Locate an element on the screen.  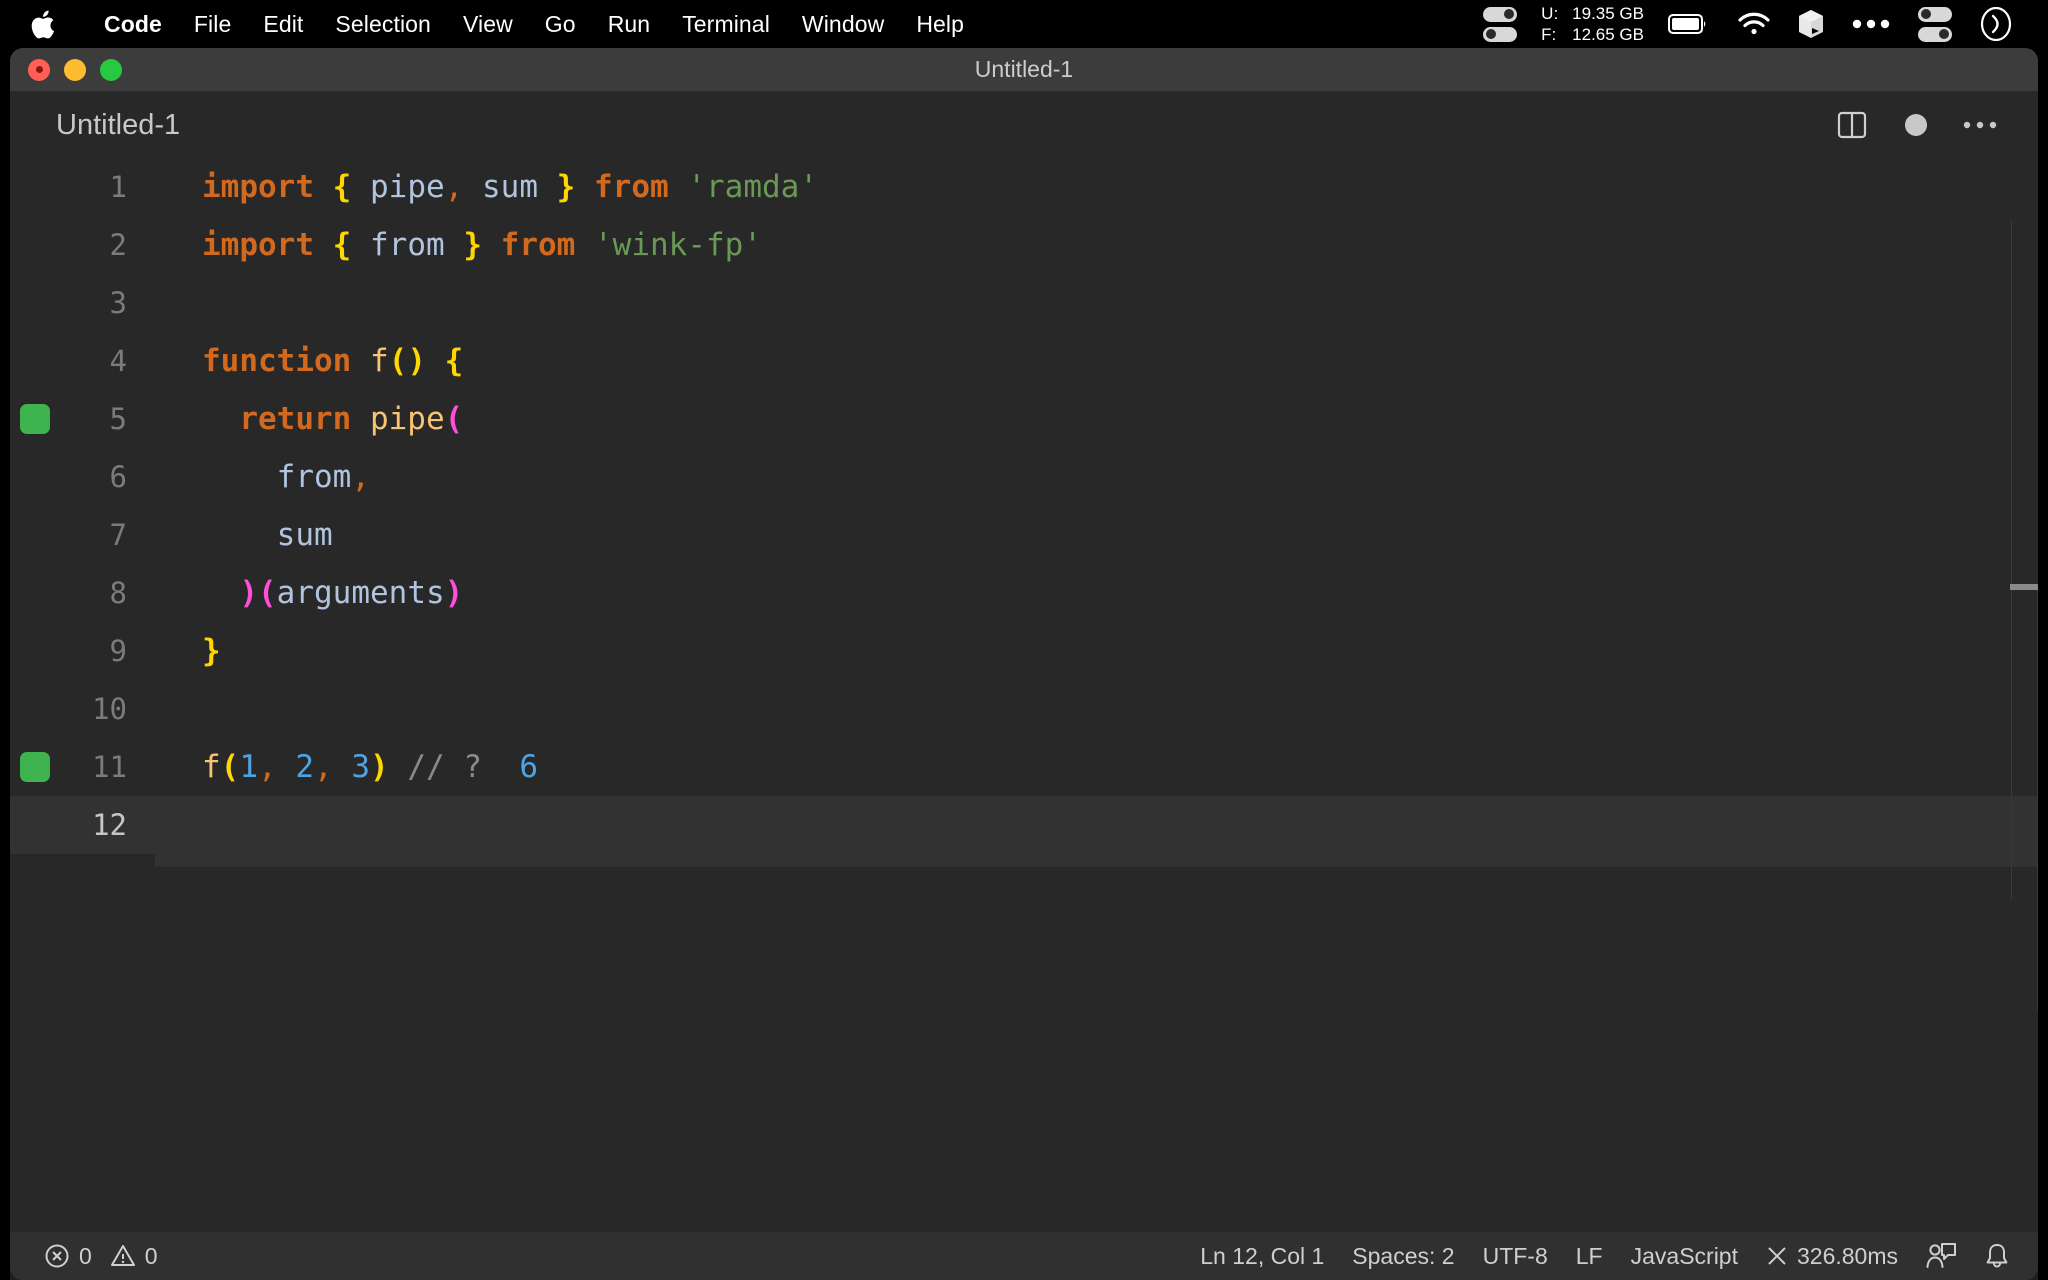
bell-icon is located at coordinates (1997, 1256).